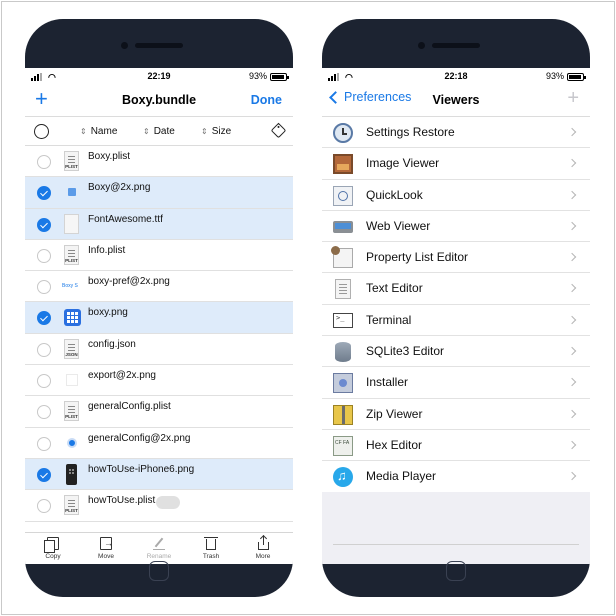 This screenshot has width=616, height=616. Describe the element at coordinates (343, 477) in the screenshot. I see `music-icon` at that location.